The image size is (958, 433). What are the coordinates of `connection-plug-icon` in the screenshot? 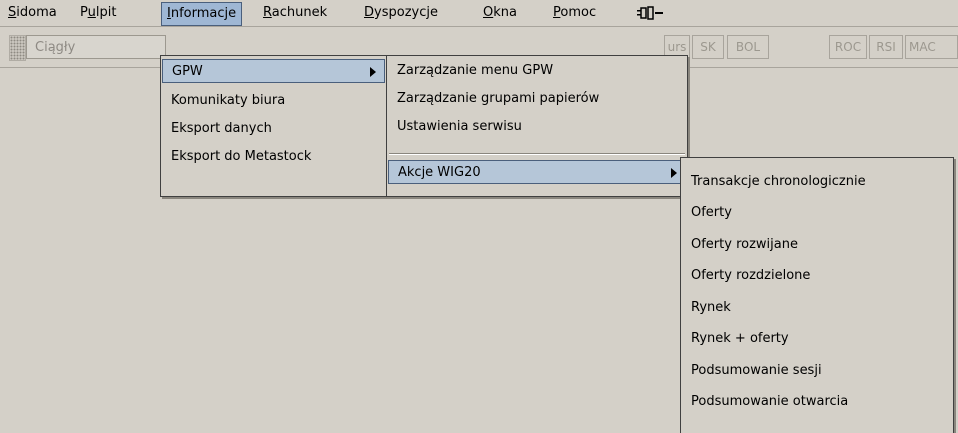 It's located at (650, 13).